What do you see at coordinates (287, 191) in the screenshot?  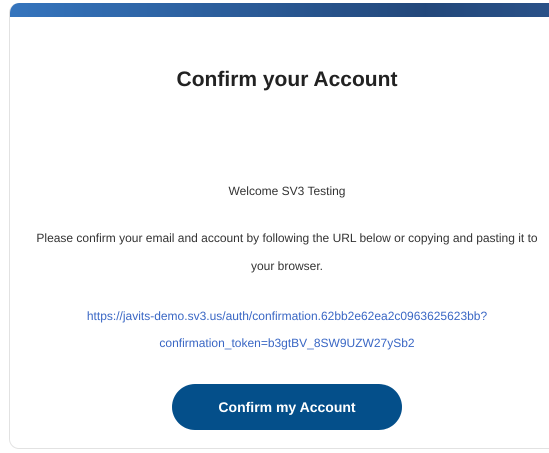 I see `greeting-text: Welcome SV3 Testing` at bounding box center [287, 191].